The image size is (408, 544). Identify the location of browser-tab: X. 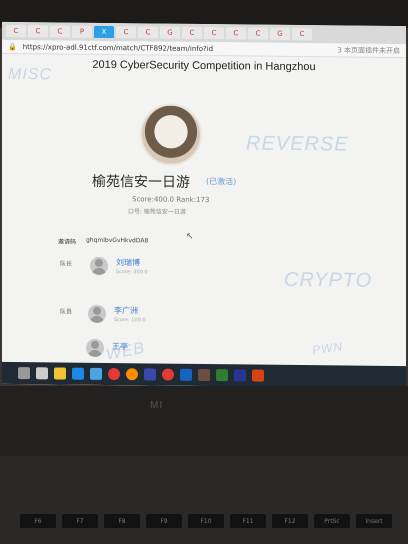
(104, 32).